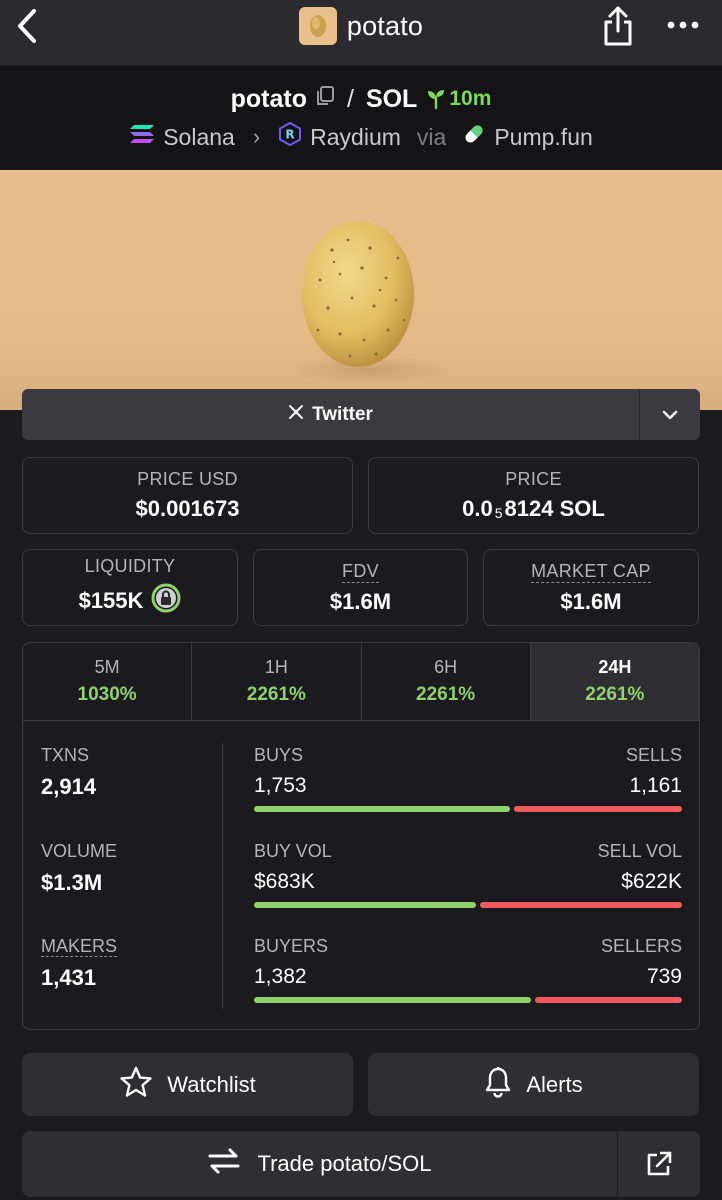 The width and height of the screenshot is (722, 1200). What do you see at coordinates (166, 601) in the screenshot?
I see `lock-icon` at bounding box center [166, 601].